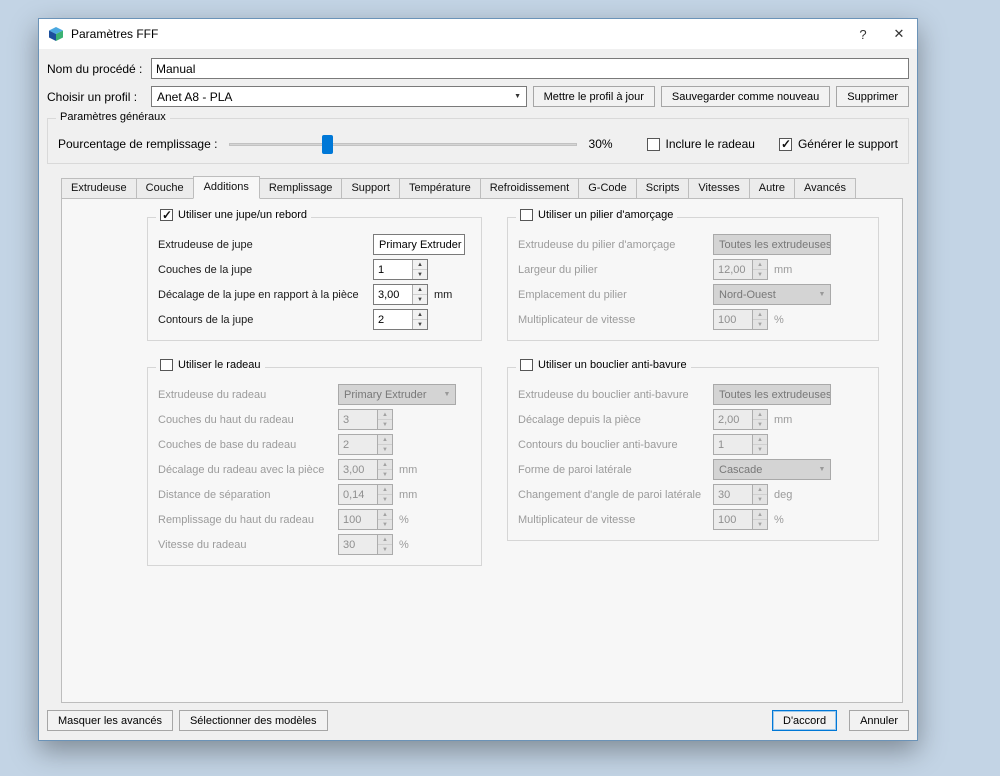 Image resolution: width=1000 pixels, height=776 pixels. Describe the element at coordinates (694, 419) in the screenshot. I see `setting-row: Décalage depuis la pièce 2,00 ▲ ▼ mm` at that location.